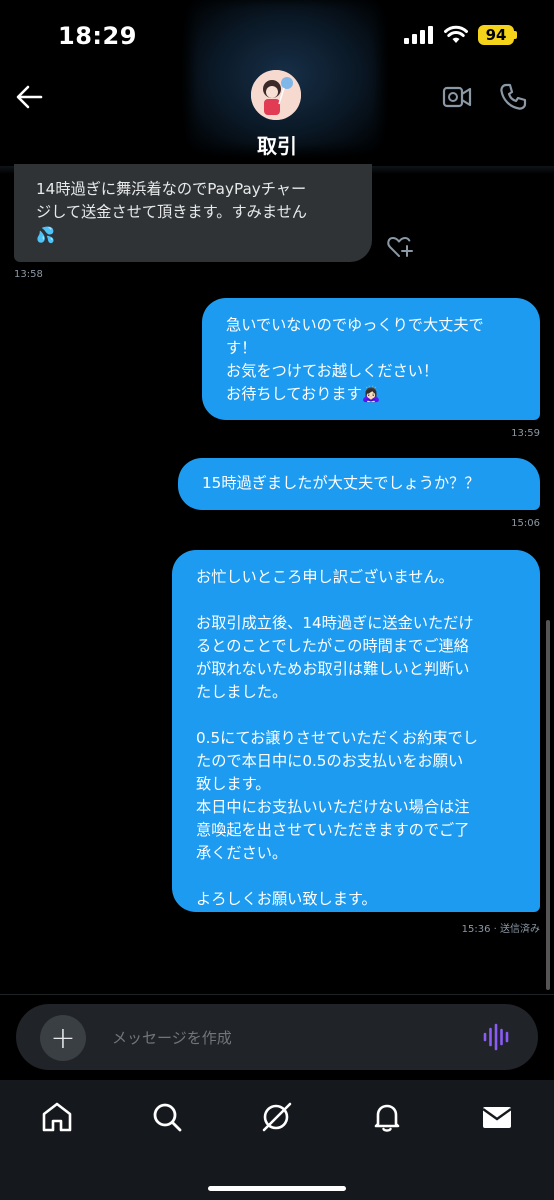 This screenshot has width=554, height=1200. I want to click on phone-icon, so click(513, 97).